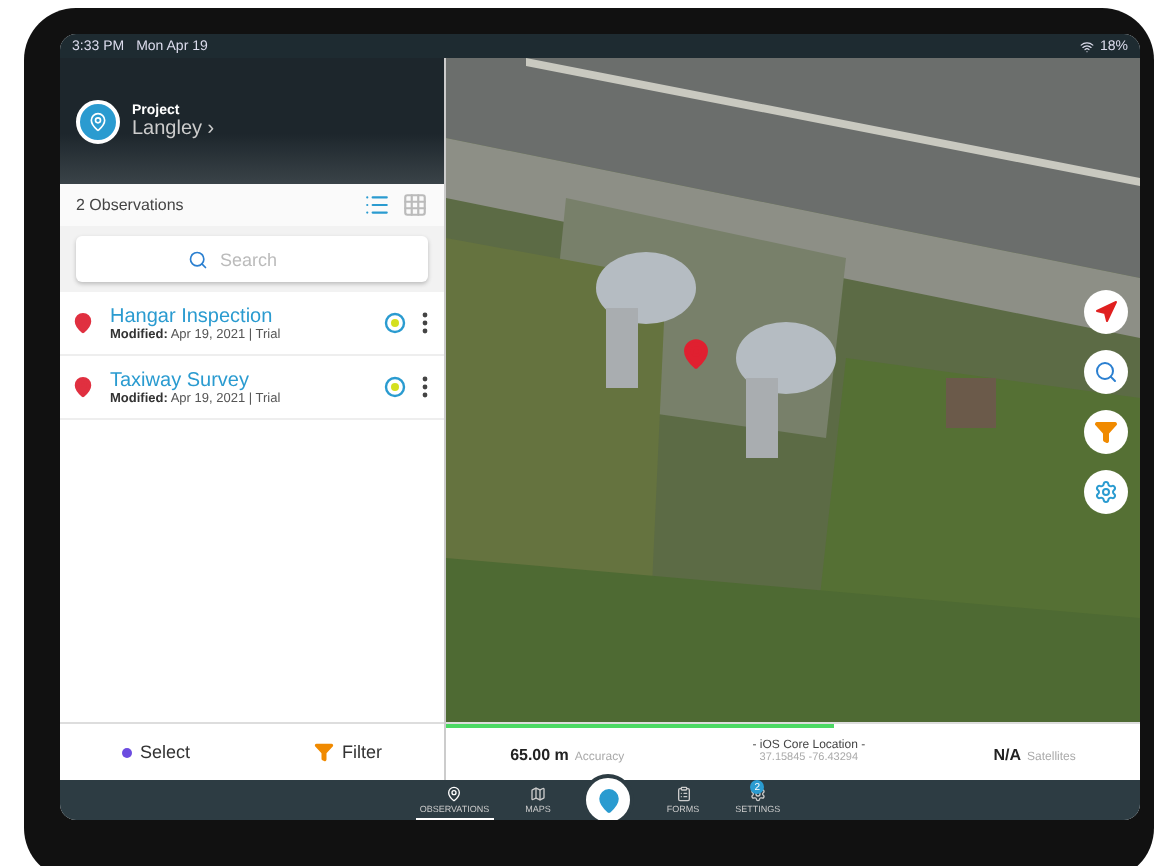 This screenshot has height=866, width=1166. Describe the element at coordinates (180, 380) in the screenshot. I see `observation-title: Taxiway Survey` at that location.